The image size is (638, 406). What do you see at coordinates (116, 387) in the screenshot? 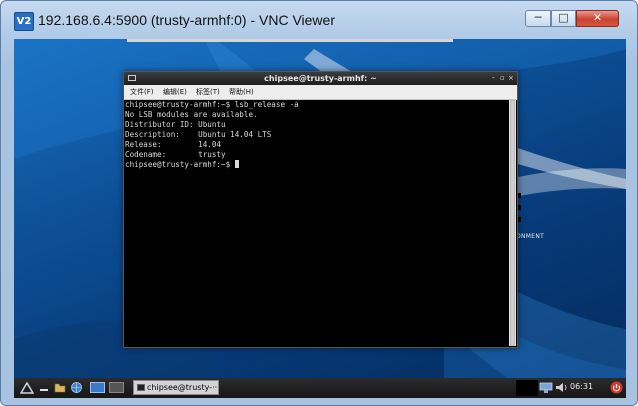
I see `workspace-2-icon` at bounding box center [116, 387].